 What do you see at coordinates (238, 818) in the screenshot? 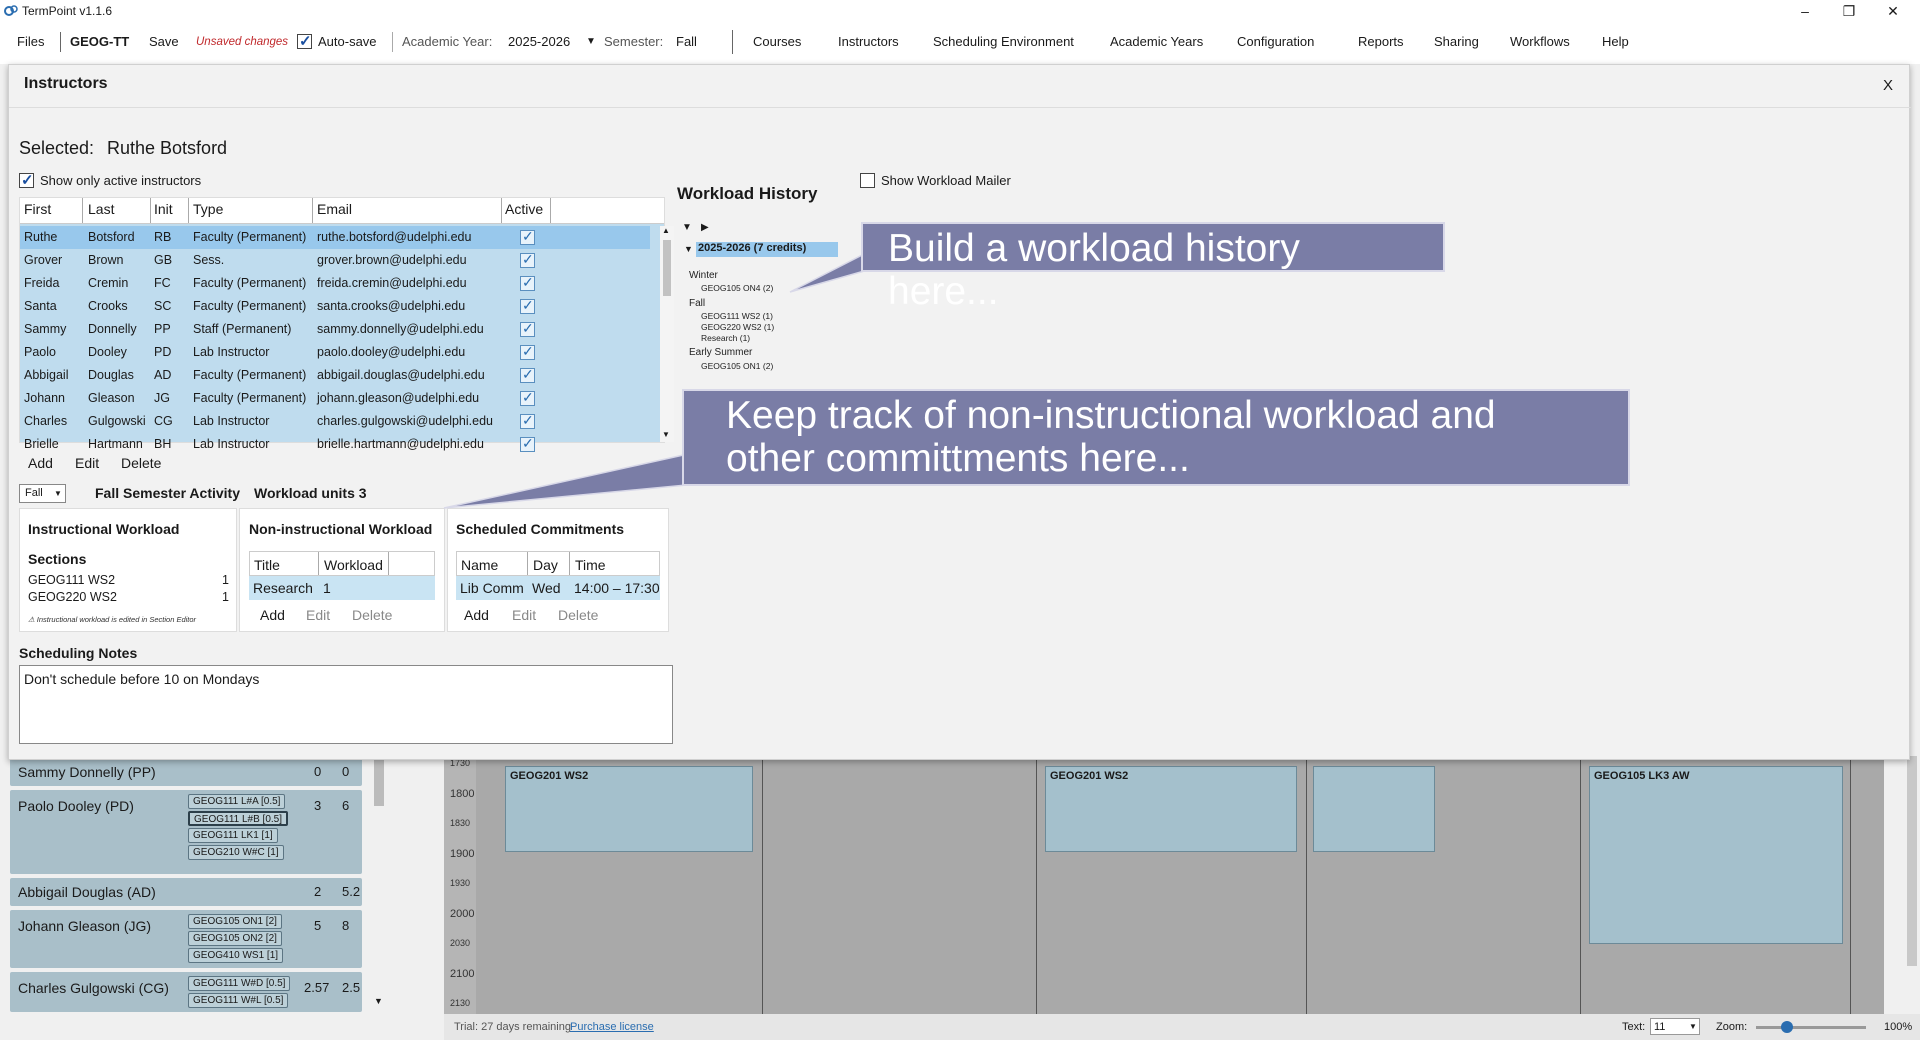
I see `section-chip: GEOG111 L#B [0.5]` at bounding box center [238, 818].